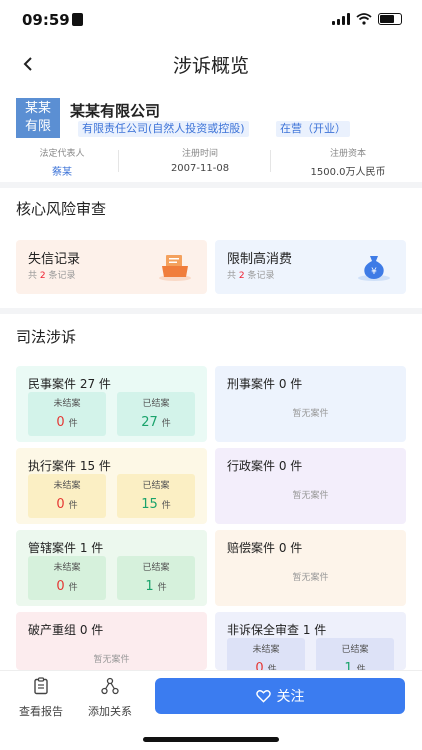  Describe the element at coordinates (390, 19) in the screenshot. I see `battery-icon` at that location.